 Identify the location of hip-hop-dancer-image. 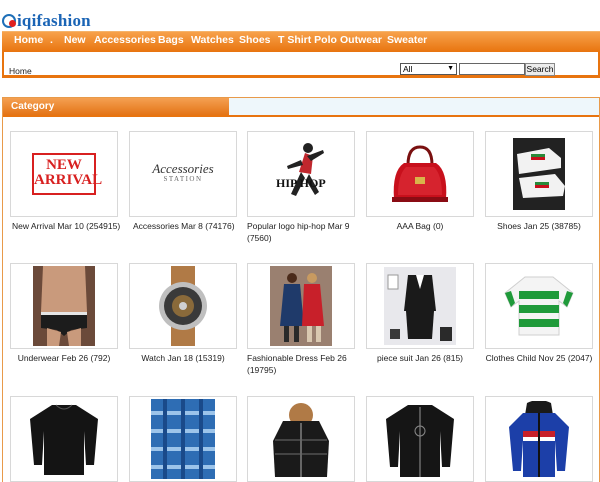
(305, 169).